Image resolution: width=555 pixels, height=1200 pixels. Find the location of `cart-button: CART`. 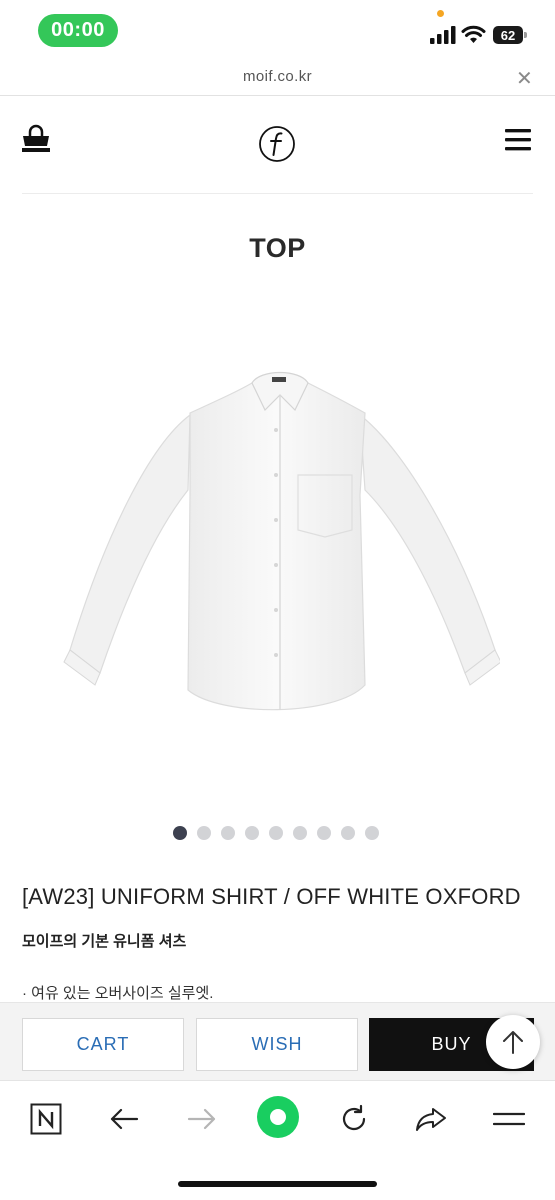

cart-button: CART is located at coordinates (103, 1044).